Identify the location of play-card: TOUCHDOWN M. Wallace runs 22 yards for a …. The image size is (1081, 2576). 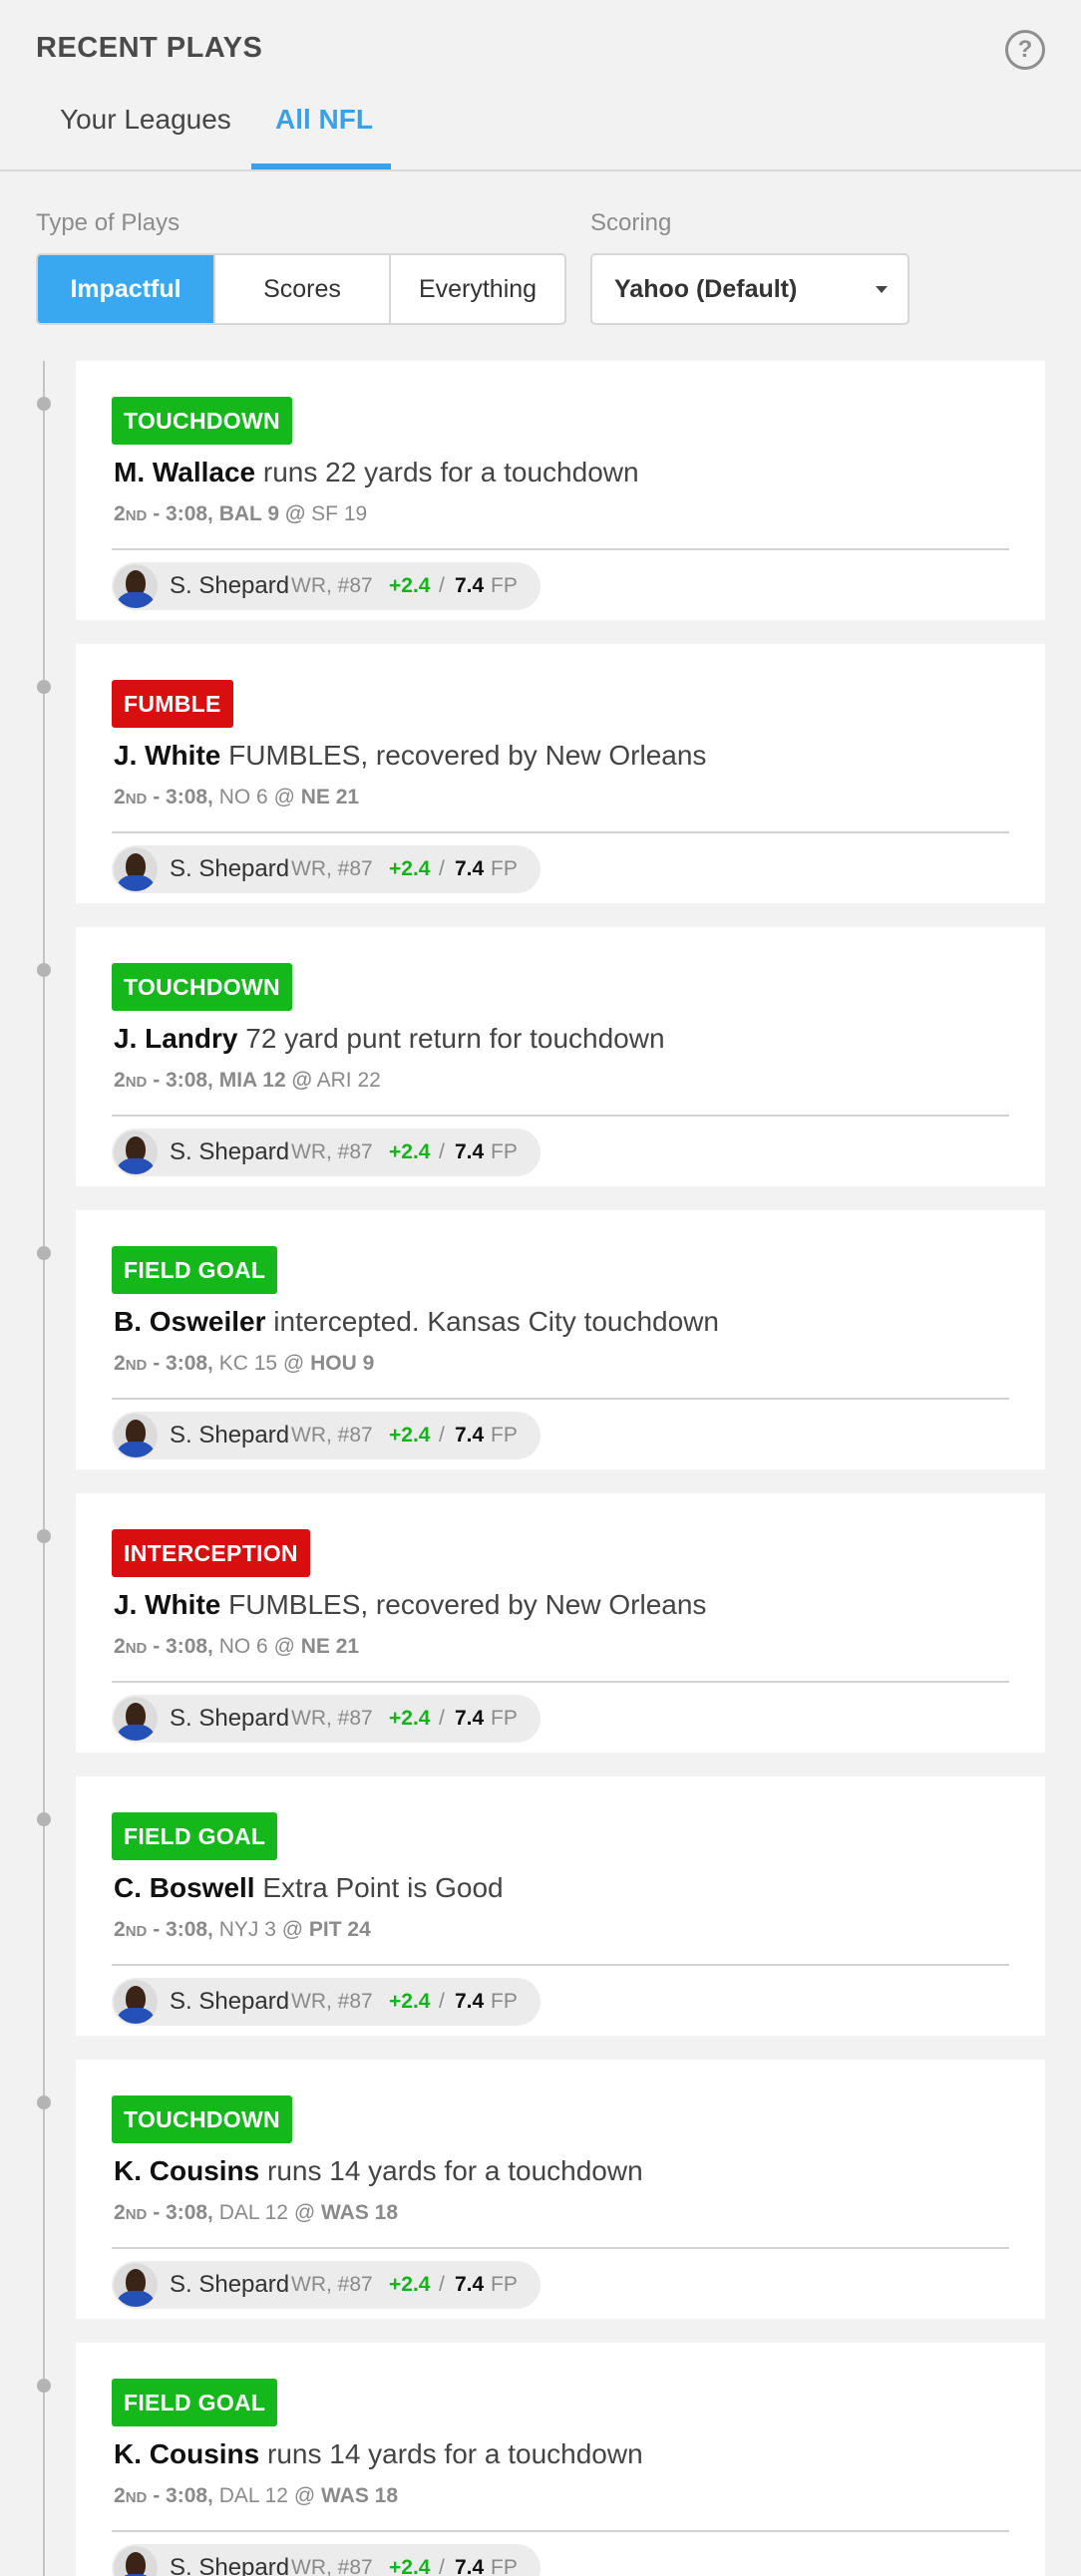
(560, 490).